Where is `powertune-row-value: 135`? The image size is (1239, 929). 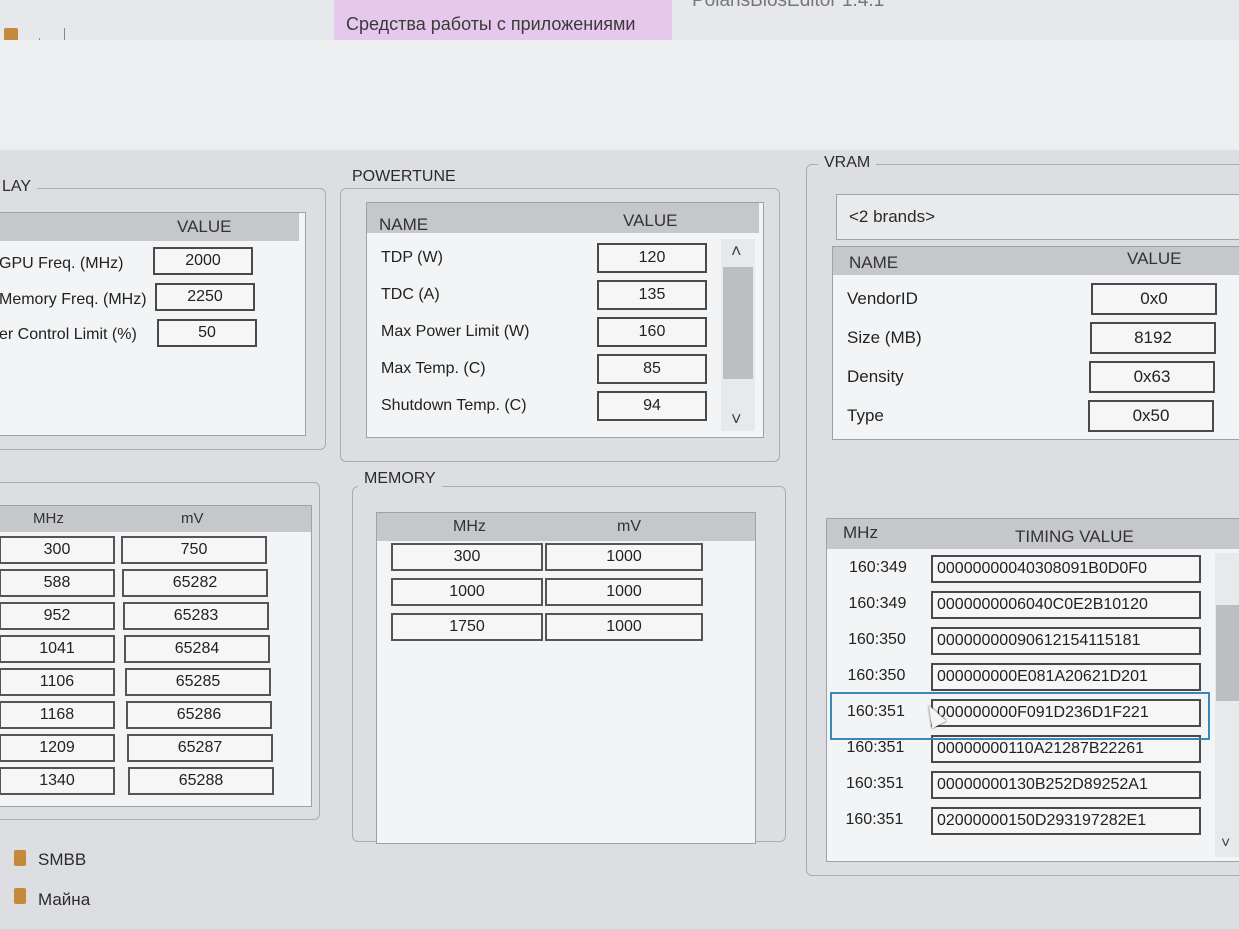
powertune-row-value: 135 is located at coordinates (652, 295).